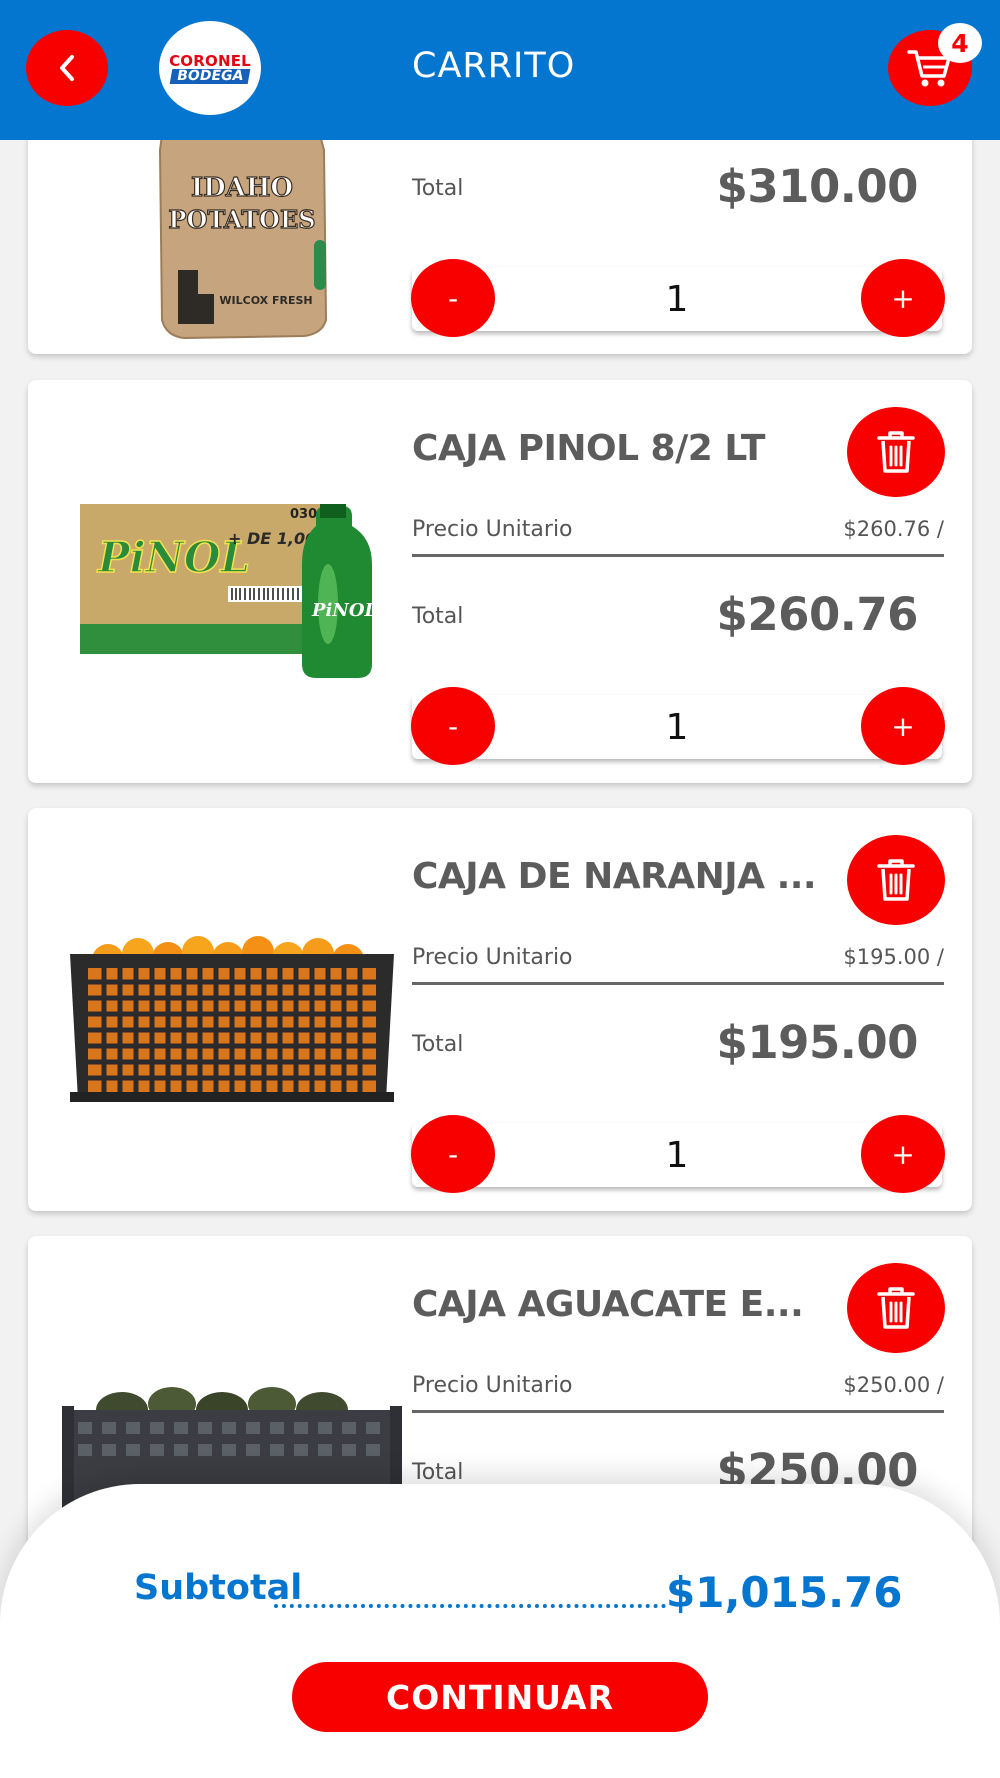 The image size is (1000, 1778). What do you see at coordinates (588, 448) in the screenshot?
I see `product-name: CAJA PINOL 8/2 LT` at bounding box center [588, 448].